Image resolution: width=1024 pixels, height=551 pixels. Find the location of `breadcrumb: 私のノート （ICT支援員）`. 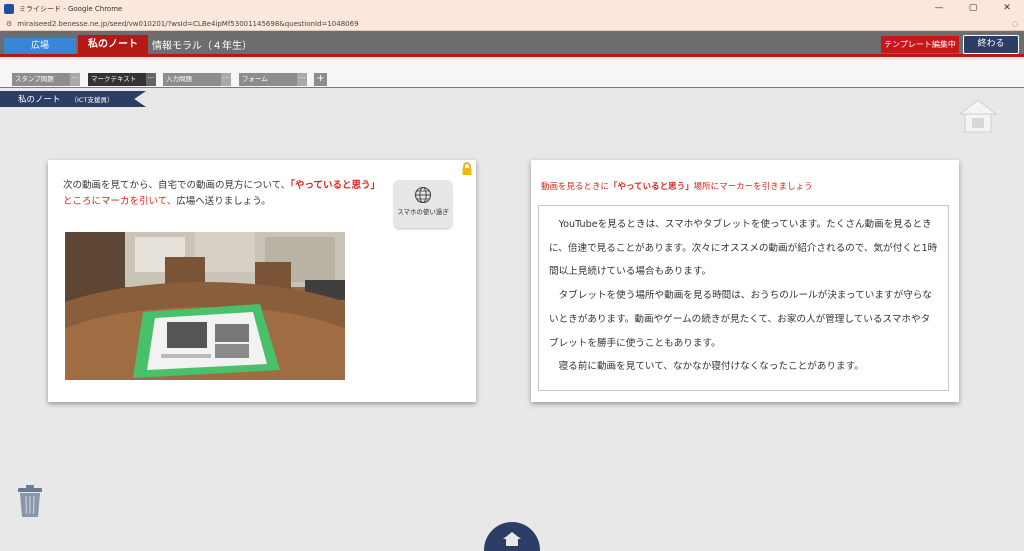

breadcrumb: 私のノート （ICT支援員） is located at coordinates (73, 99).